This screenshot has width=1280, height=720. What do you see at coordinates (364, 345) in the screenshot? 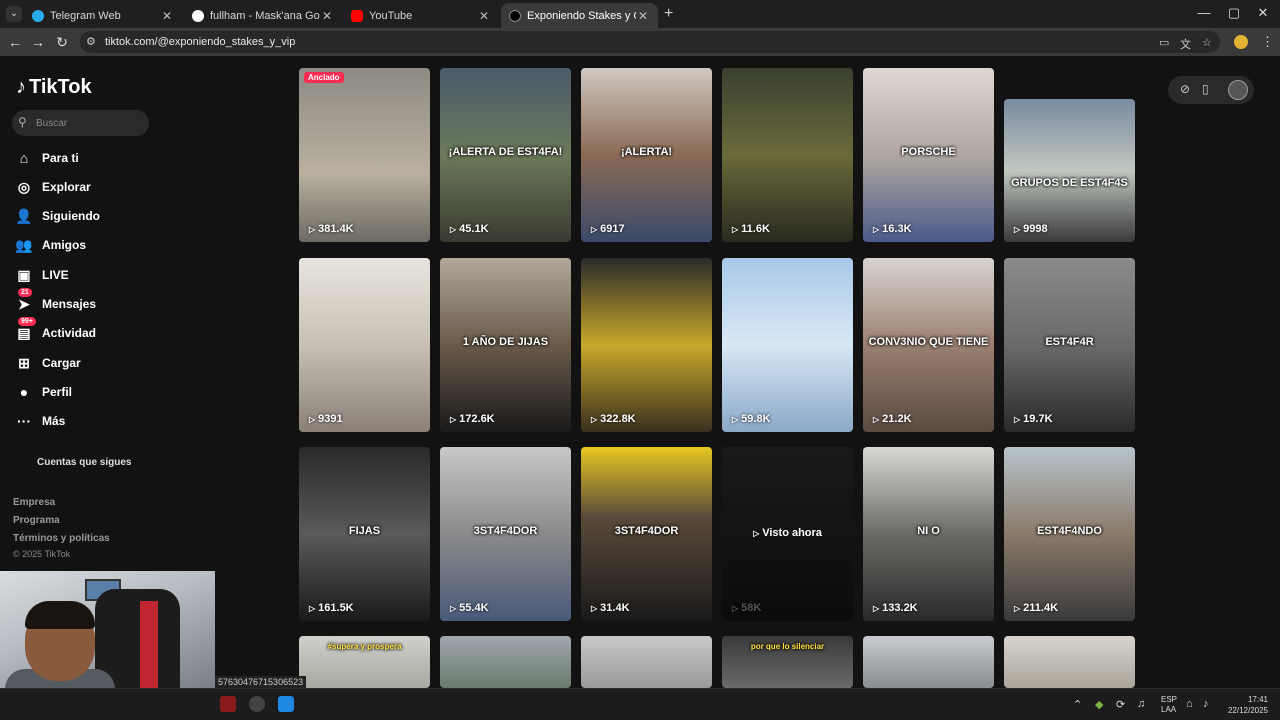
I see `video-card: ▷ 9391` at bounding box center [364, 345].